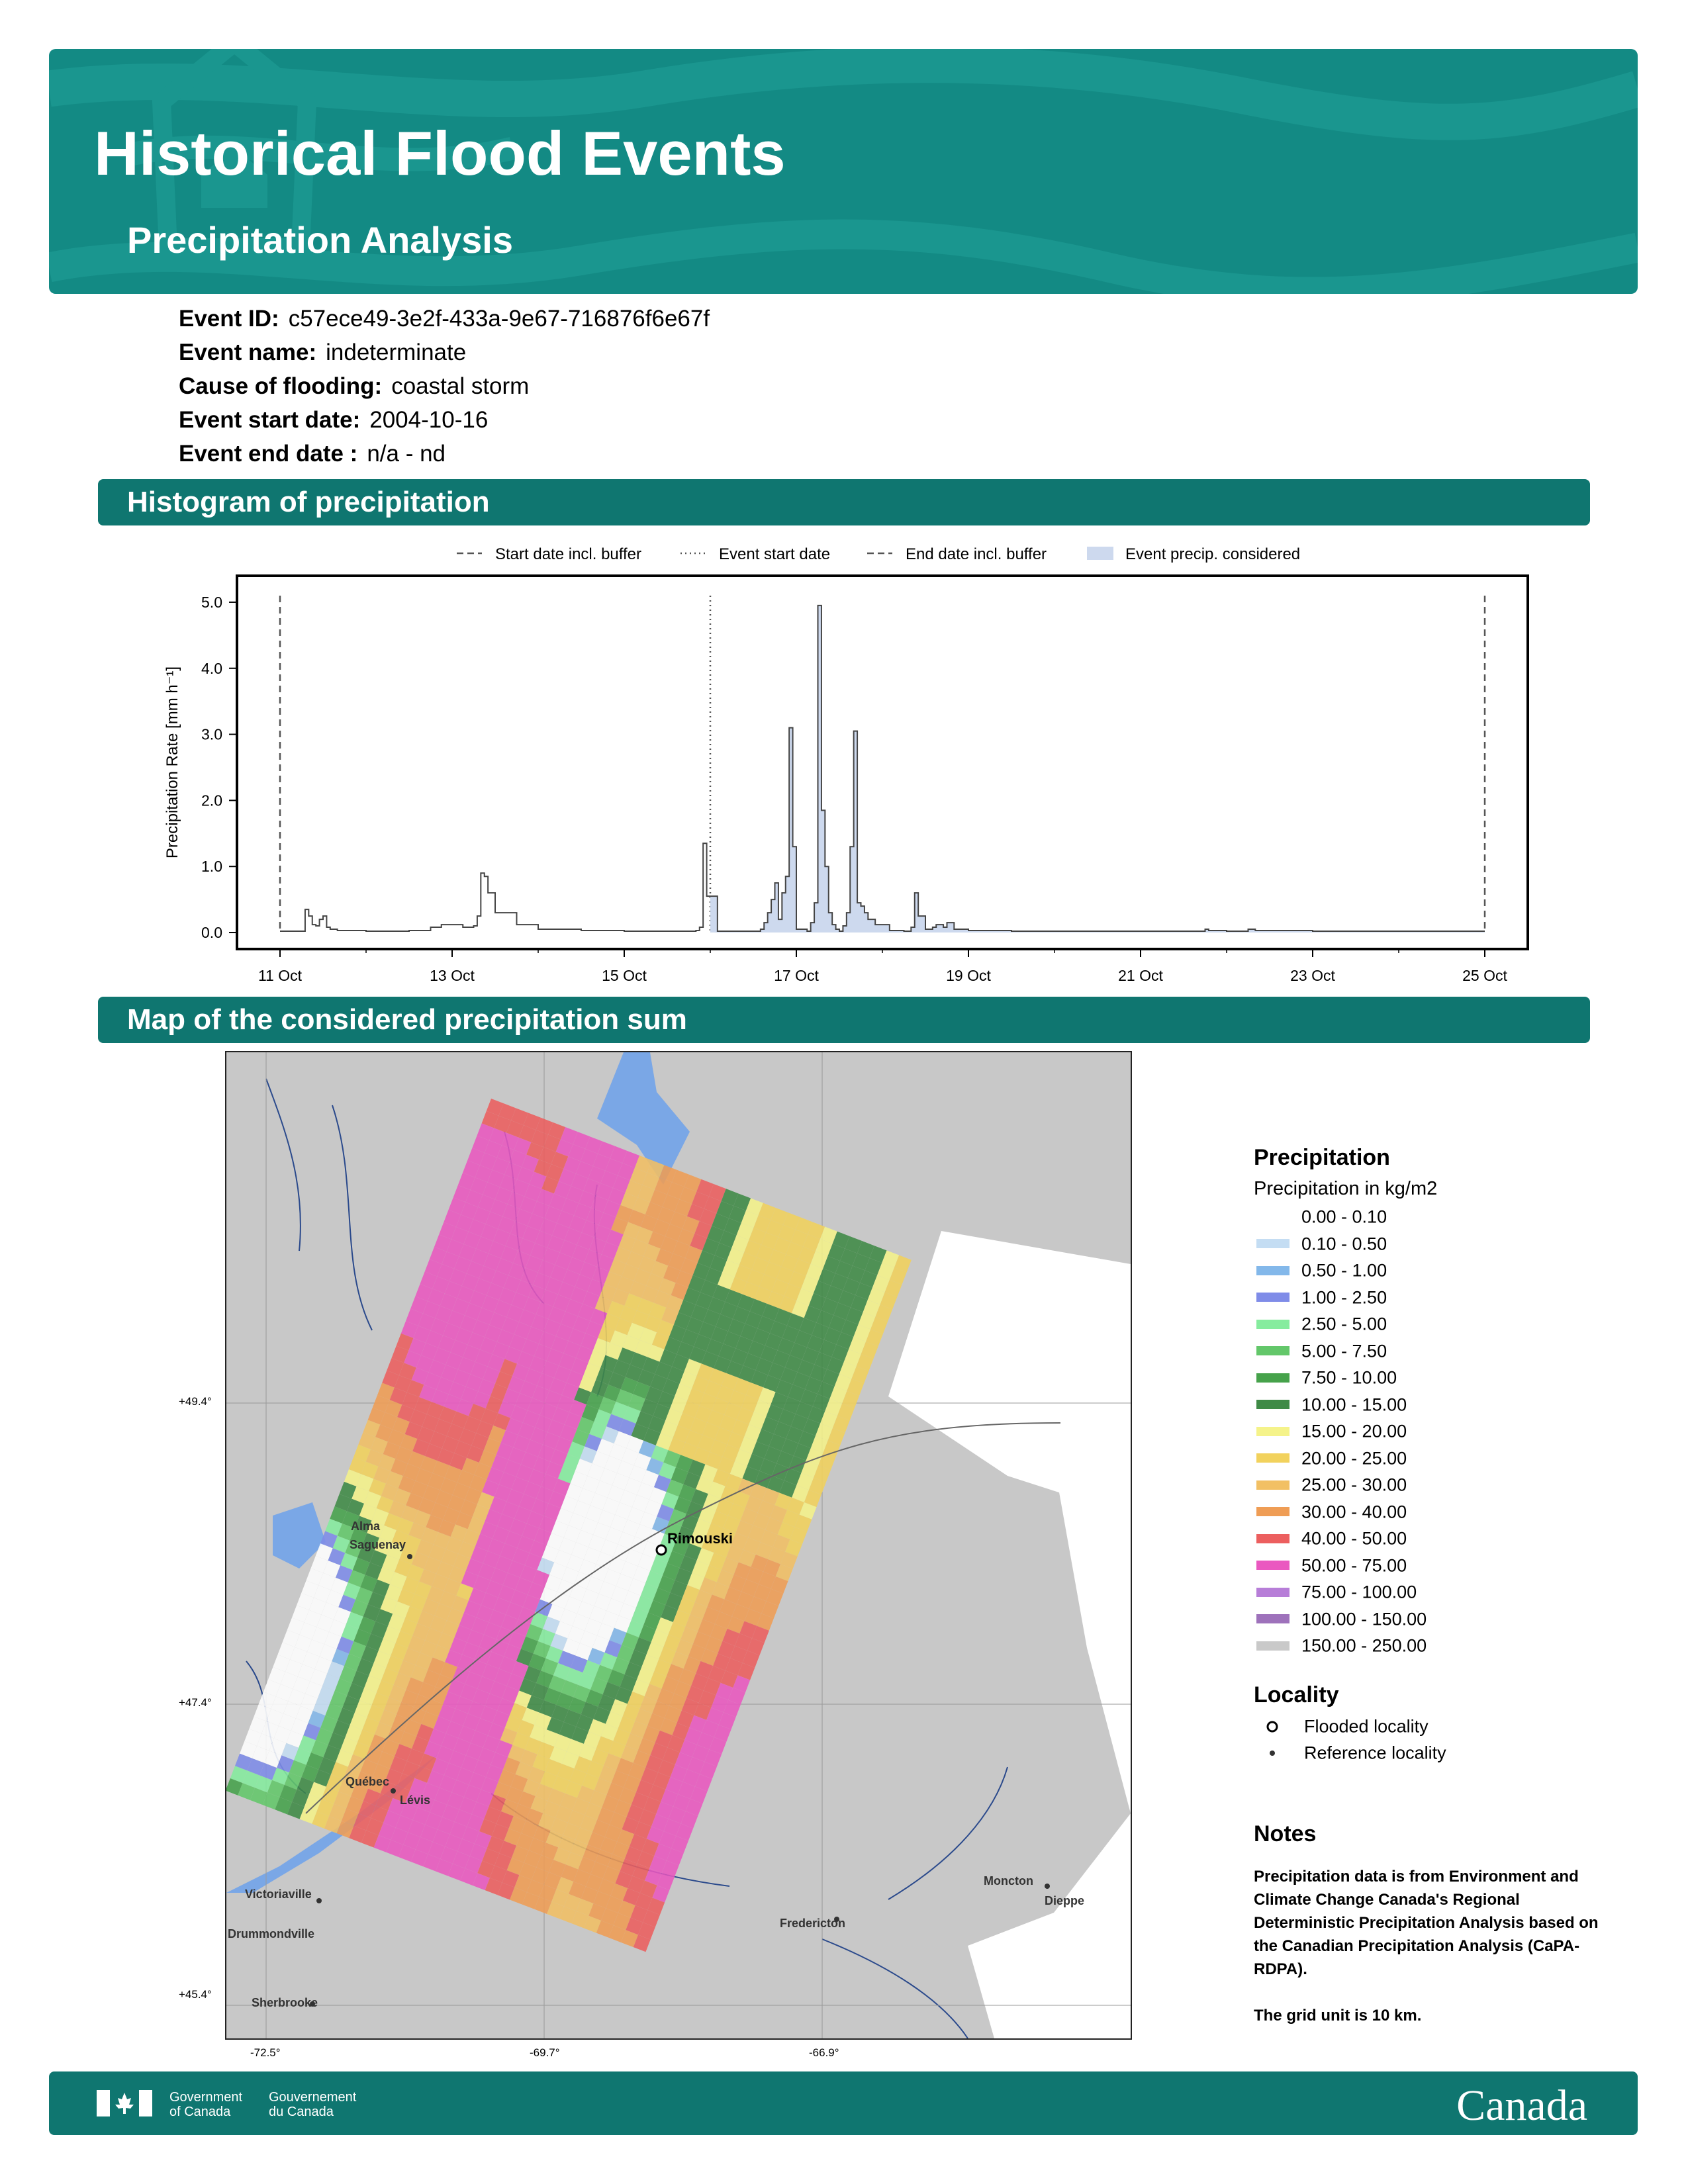  I want to click on legend-class-row: 10.00 - 15.00, so click(1330, 1407).